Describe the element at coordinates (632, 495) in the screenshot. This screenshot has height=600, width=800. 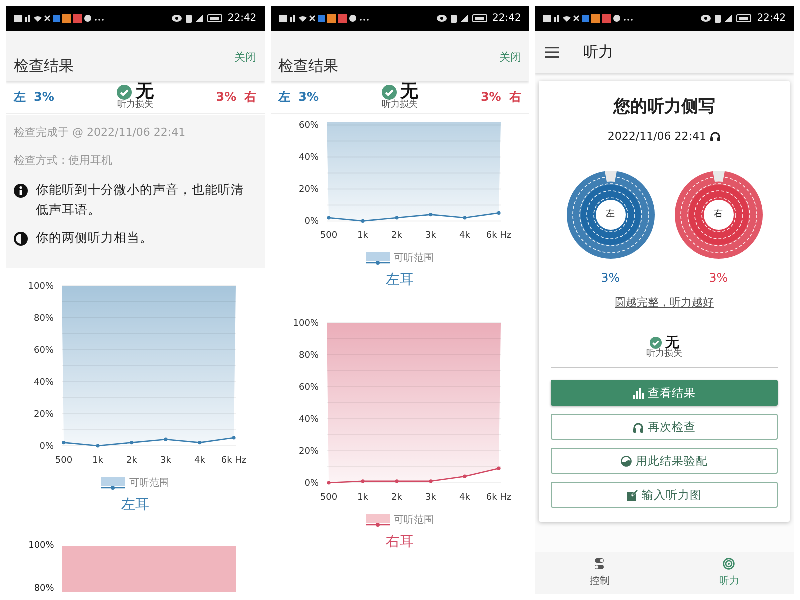
I see `edit-icon` at that location.